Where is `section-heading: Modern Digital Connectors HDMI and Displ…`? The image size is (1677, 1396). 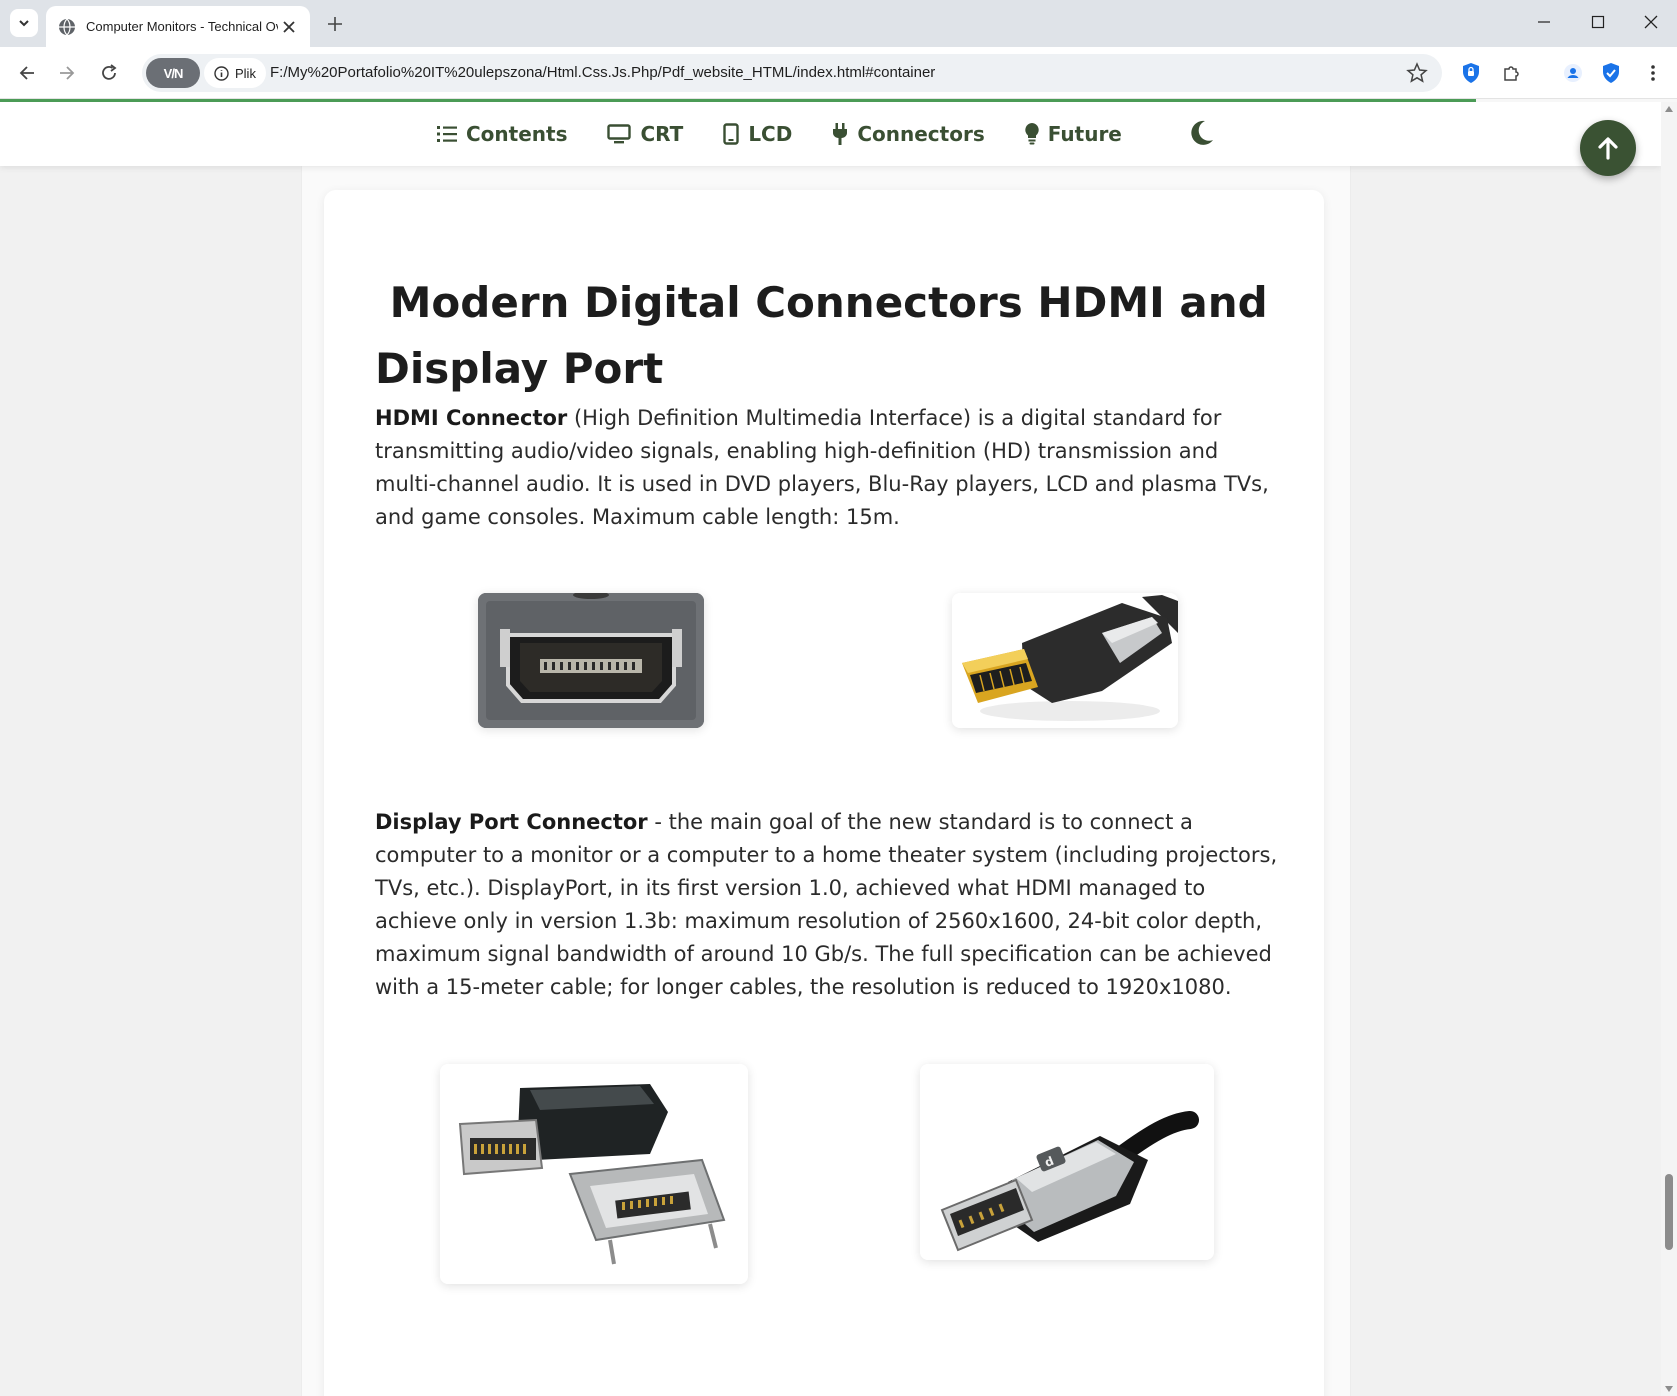 section-heading: Modern Digital Connectors HDMI and Displ… is located at coordinates (825, 336).